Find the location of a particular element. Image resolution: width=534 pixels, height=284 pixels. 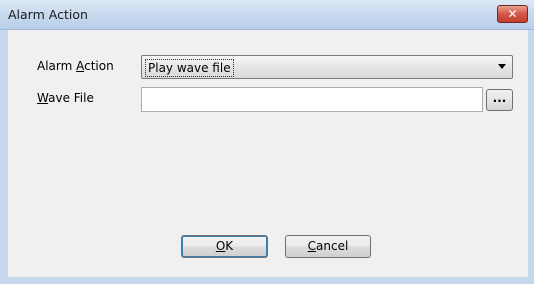

alarm-action-selected-value: Play wave file is located at coordinates (189, 68).